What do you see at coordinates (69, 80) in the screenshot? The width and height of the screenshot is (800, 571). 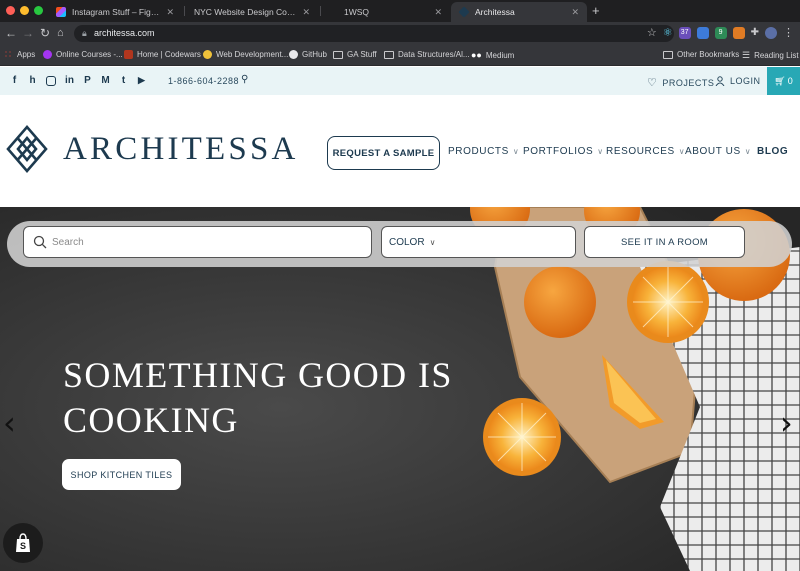 I see `linkedin-icon: in` at bounding box center [69, 80].